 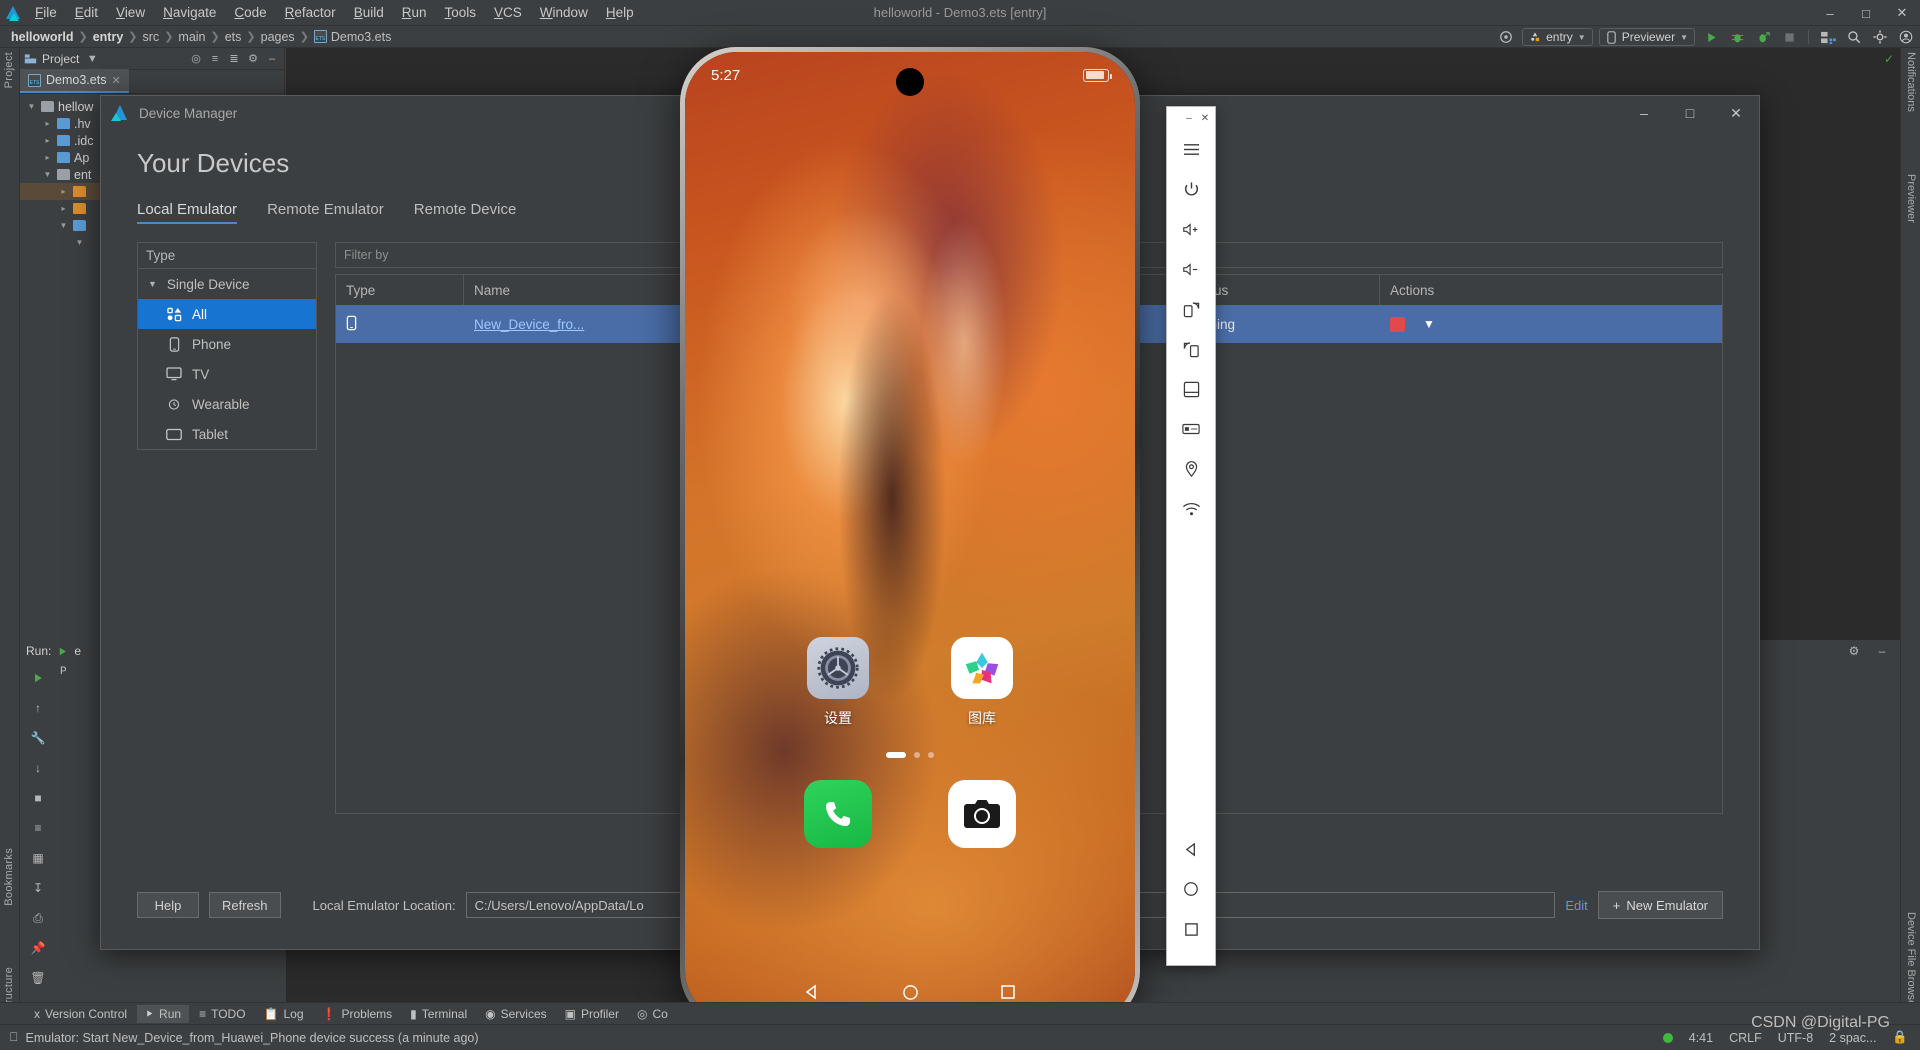 What do you see at coordinates (191, 37) in the screenshot?
I see `breadcrumb-main: main` at bounding box center [191, 37].